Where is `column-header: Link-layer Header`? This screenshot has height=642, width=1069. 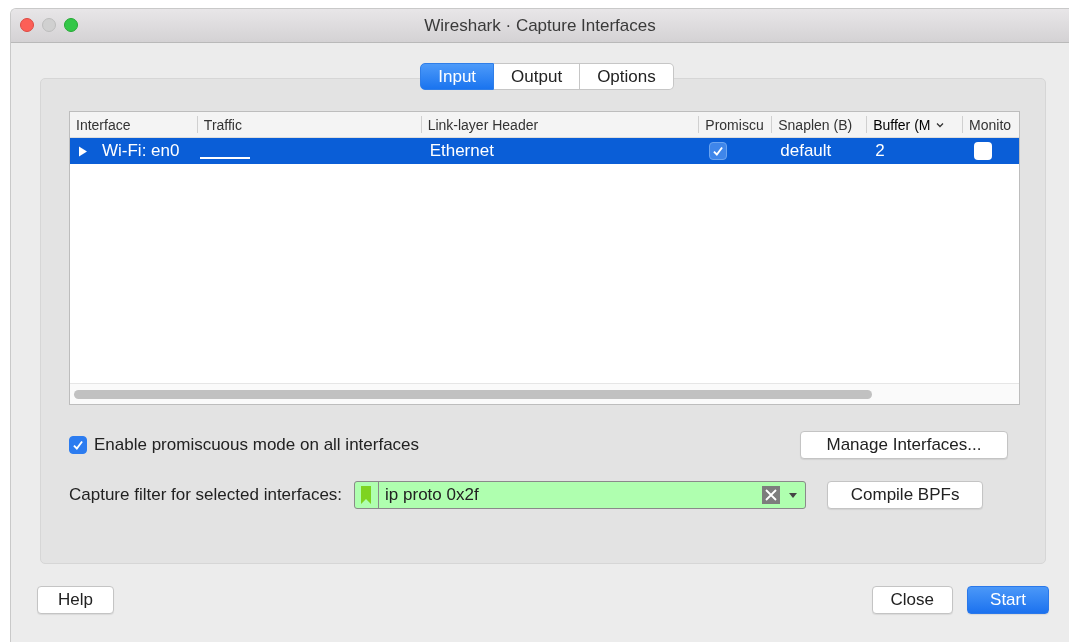 column-header: Link-layer Header is located at coordinates (560, 124).